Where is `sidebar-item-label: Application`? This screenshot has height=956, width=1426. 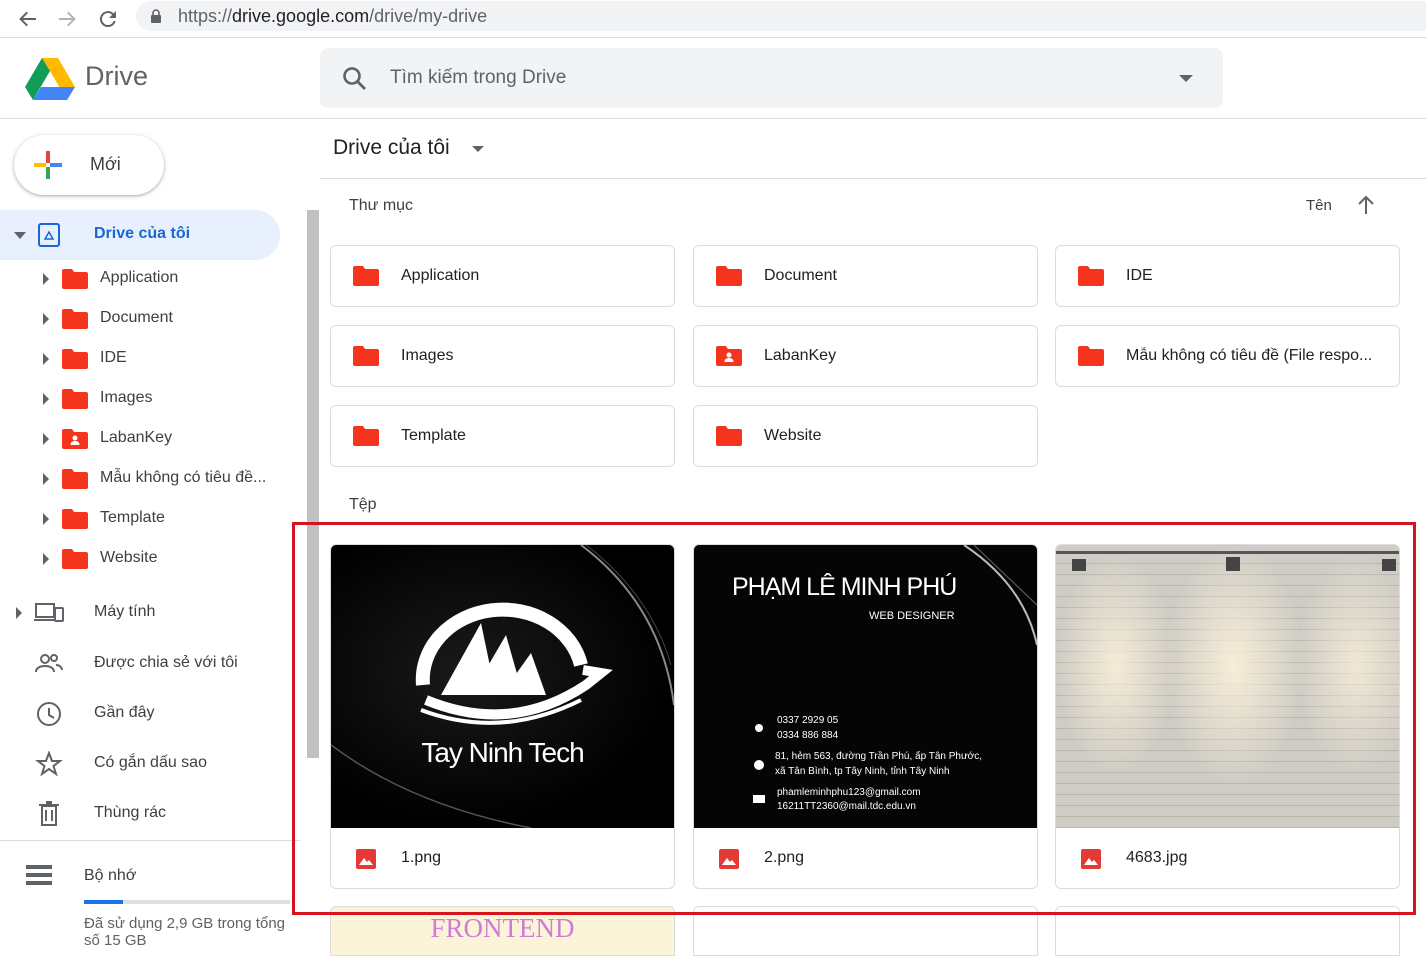 sidebar-item-label: Application is located at coordinates (139, 277).